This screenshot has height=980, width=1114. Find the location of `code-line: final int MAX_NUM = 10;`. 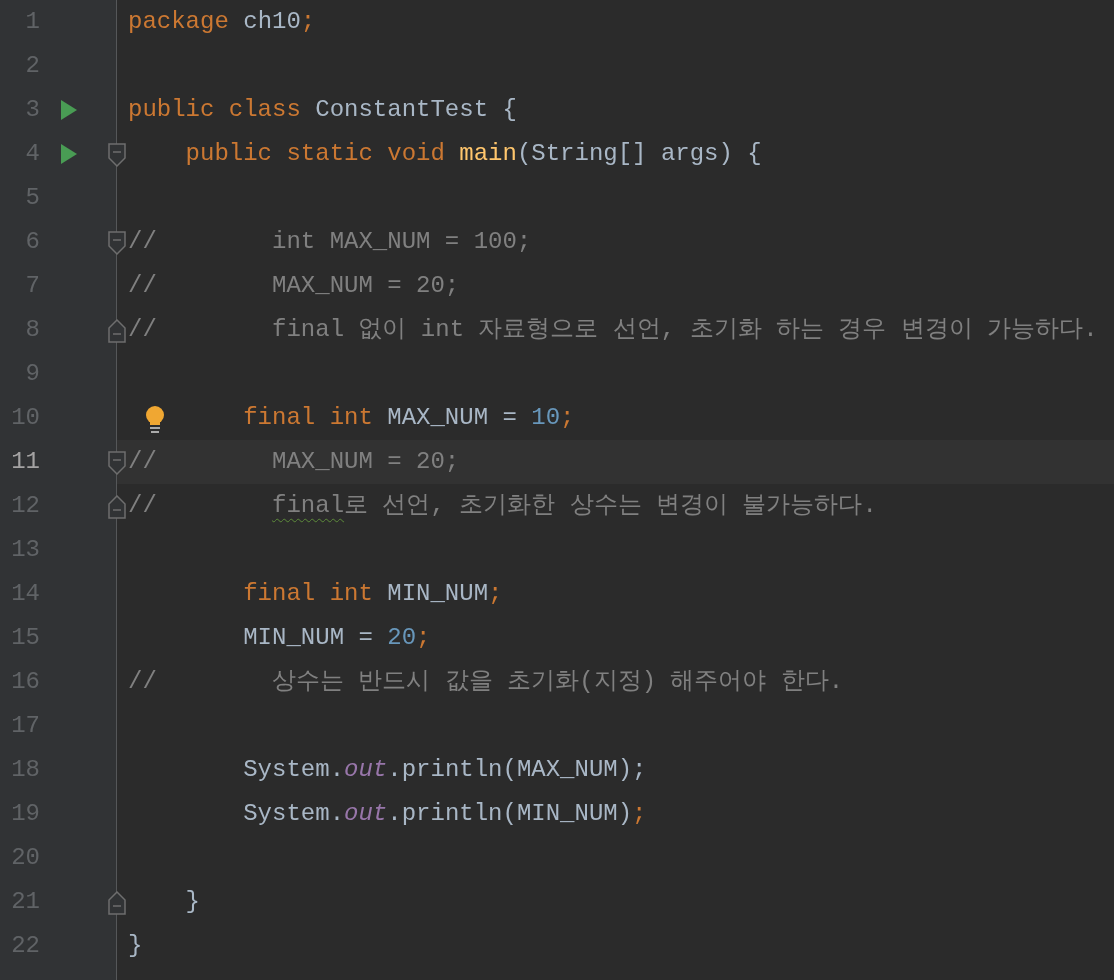

code-line: final int MAX_NUM = 10; is located at coordinates (409, 418).